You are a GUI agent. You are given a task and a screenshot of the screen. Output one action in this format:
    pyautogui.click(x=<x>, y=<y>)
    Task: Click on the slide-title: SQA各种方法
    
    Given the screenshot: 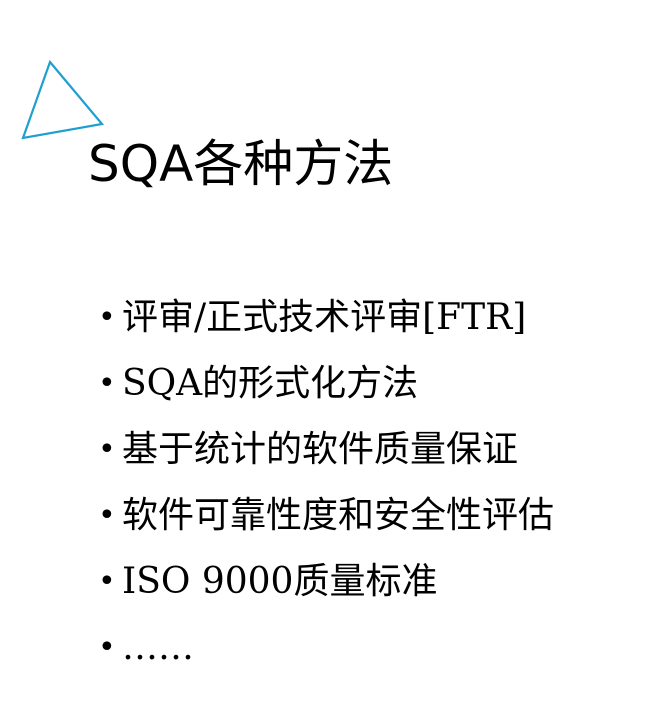 What is the action you would take?
    pyautogui.click(x=241, y=164)
    